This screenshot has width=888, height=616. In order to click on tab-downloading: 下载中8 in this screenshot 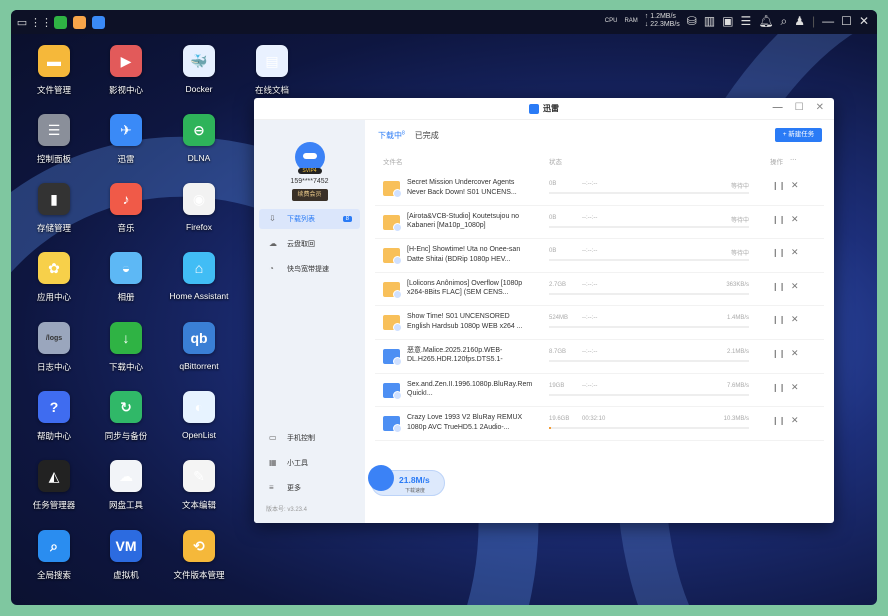, I will do `click(391, 135)`.